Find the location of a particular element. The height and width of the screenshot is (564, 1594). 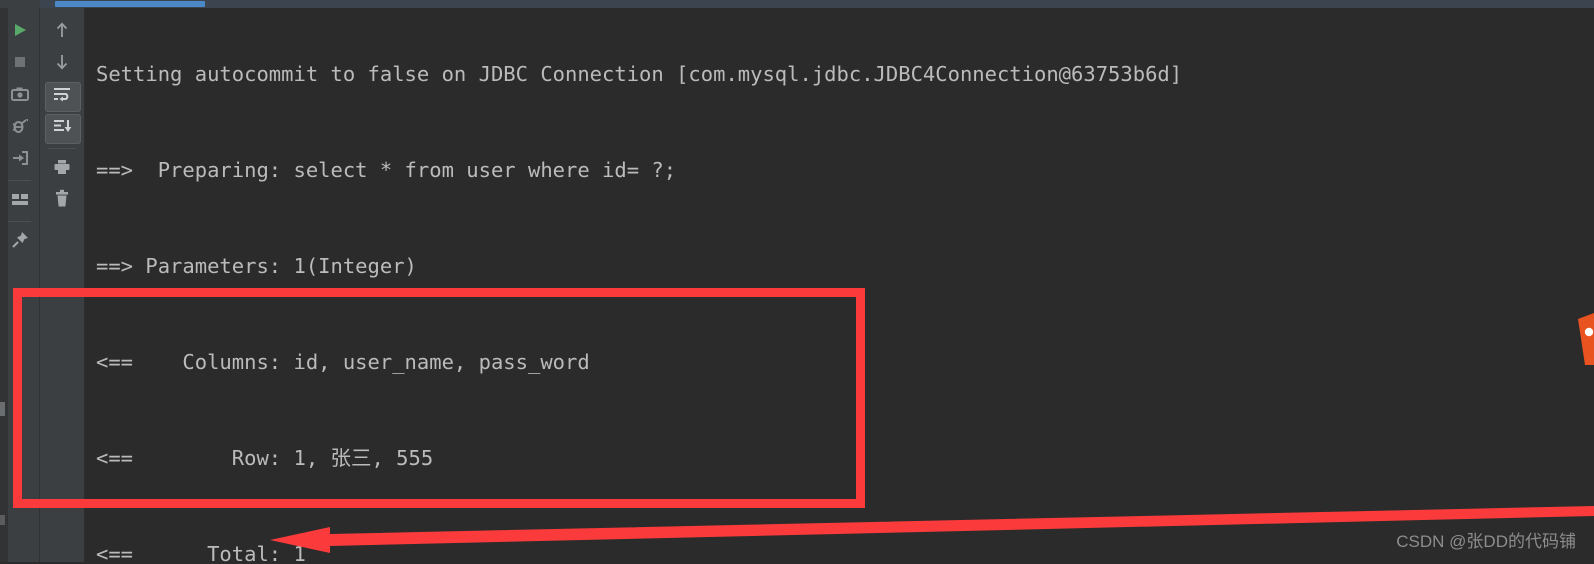

log-line: <== Columns: id, user_name, pass_word is located at coordinates (343, 362).